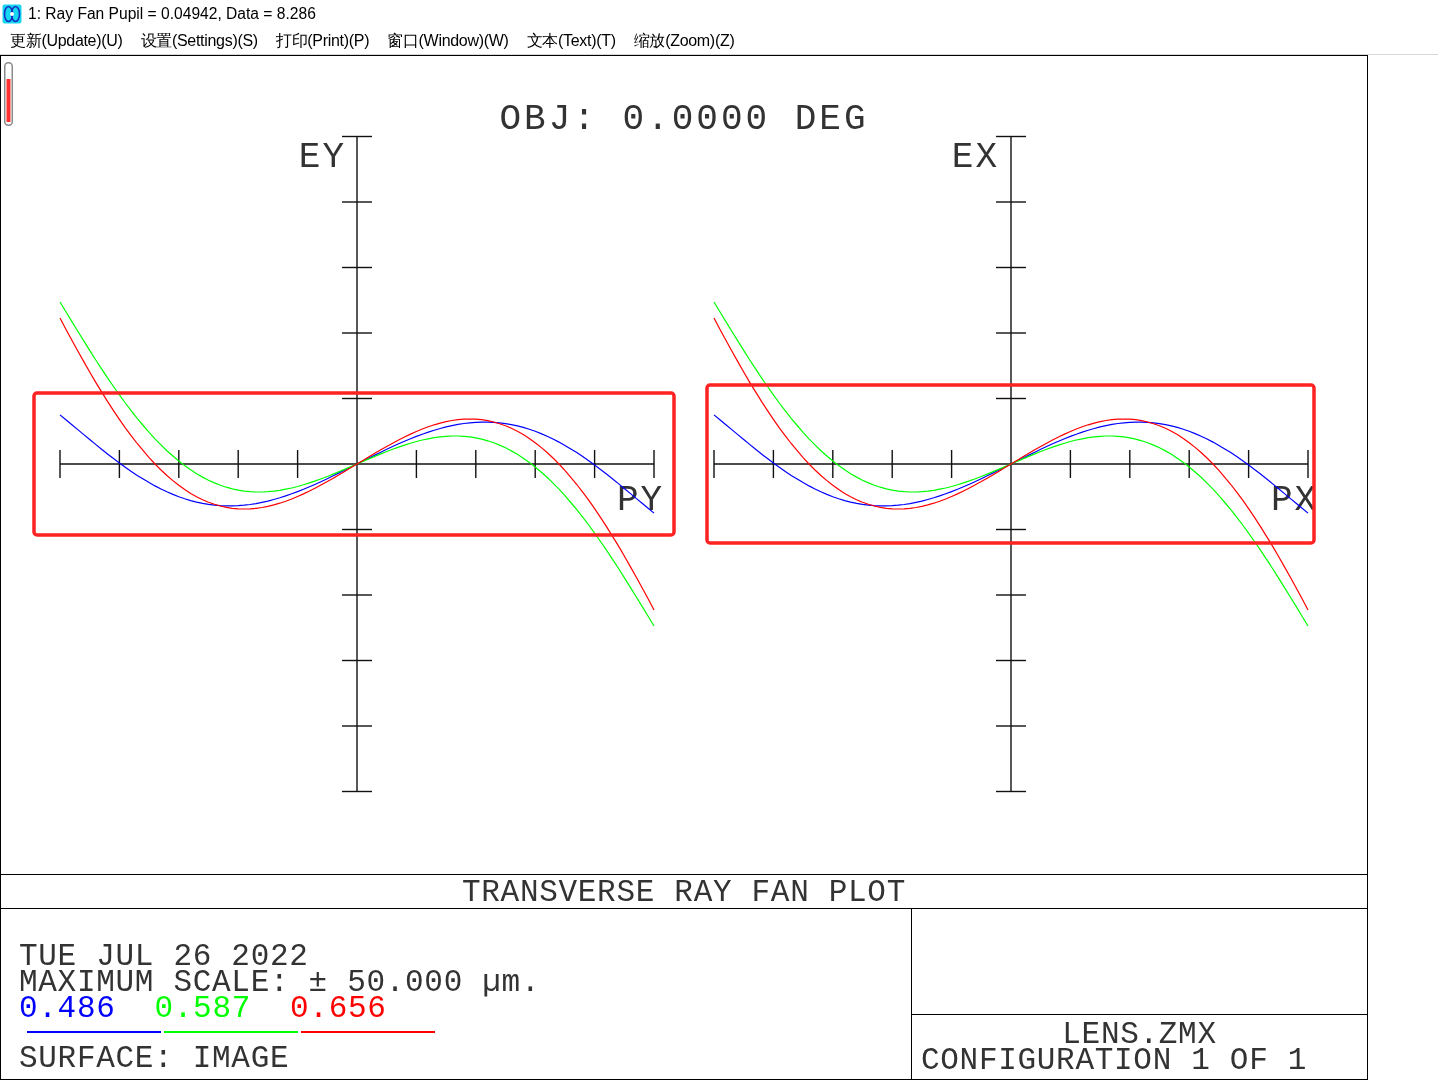 Image resolution: width=1438 pixels, height=1080 pixels. Describe the element at coordinates (164, 957) in the screenshot. I see `date-text: TUE JUL 26 2022` at that location.